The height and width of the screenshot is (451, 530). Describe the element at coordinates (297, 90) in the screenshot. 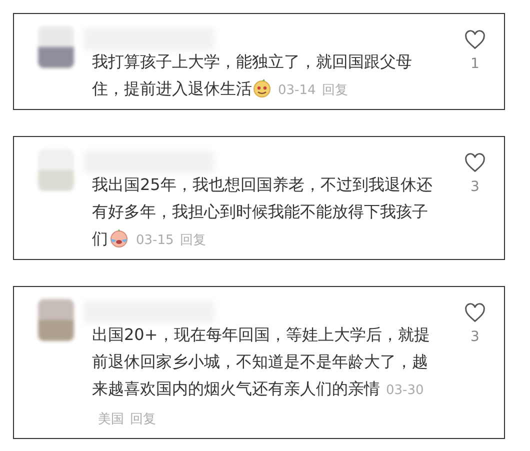

I see `comment-date: 03-14` at that location.